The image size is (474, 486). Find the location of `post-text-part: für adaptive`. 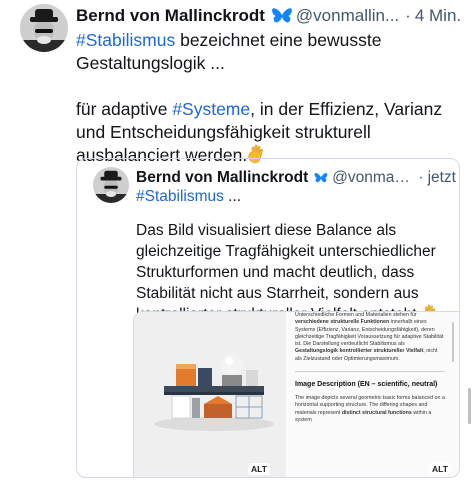

post-text-part: für adaptive is located at coordinates (124, 109).